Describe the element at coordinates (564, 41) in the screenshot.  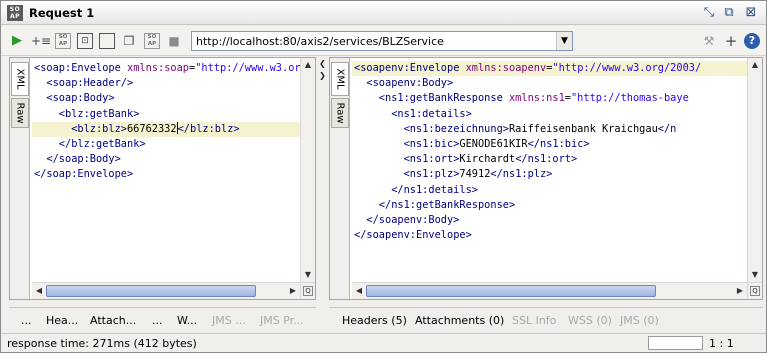
I see `chevron-down-icon: ▼` at that location.